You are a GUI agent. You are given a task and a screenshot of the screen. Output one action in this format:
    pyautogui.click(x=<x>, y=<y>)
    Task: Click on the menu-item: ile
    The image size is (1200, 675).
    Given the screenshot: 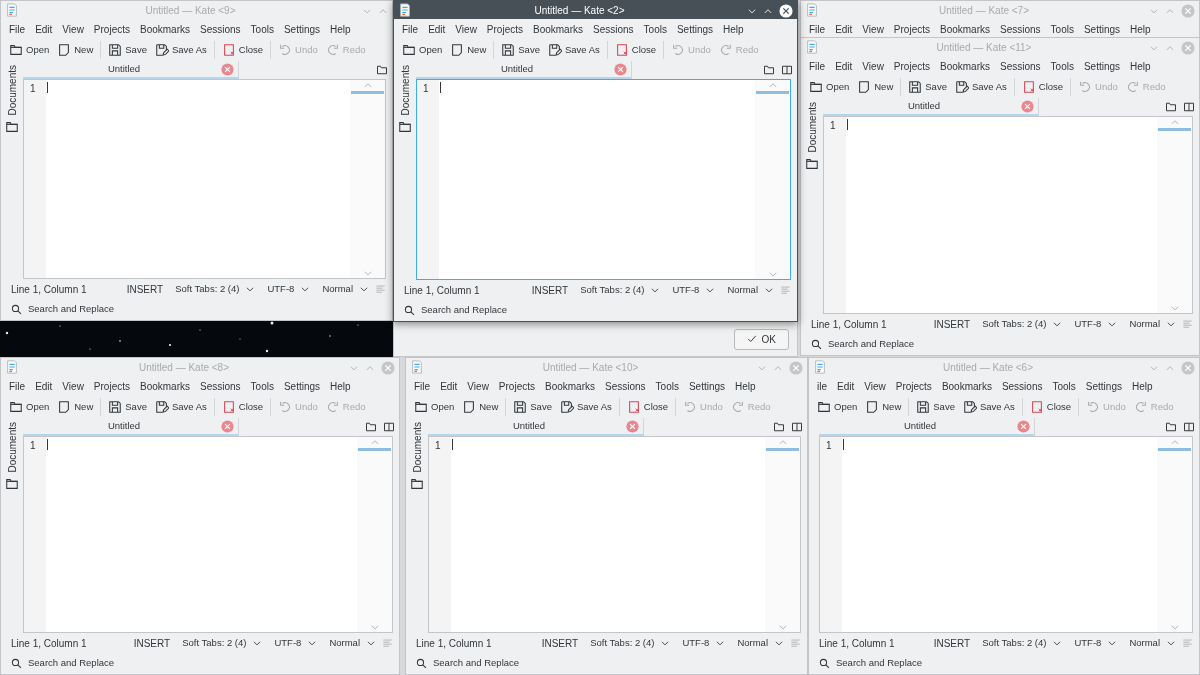 What is the action you would take?
    pyautogui.click(x=822, y=386)
    